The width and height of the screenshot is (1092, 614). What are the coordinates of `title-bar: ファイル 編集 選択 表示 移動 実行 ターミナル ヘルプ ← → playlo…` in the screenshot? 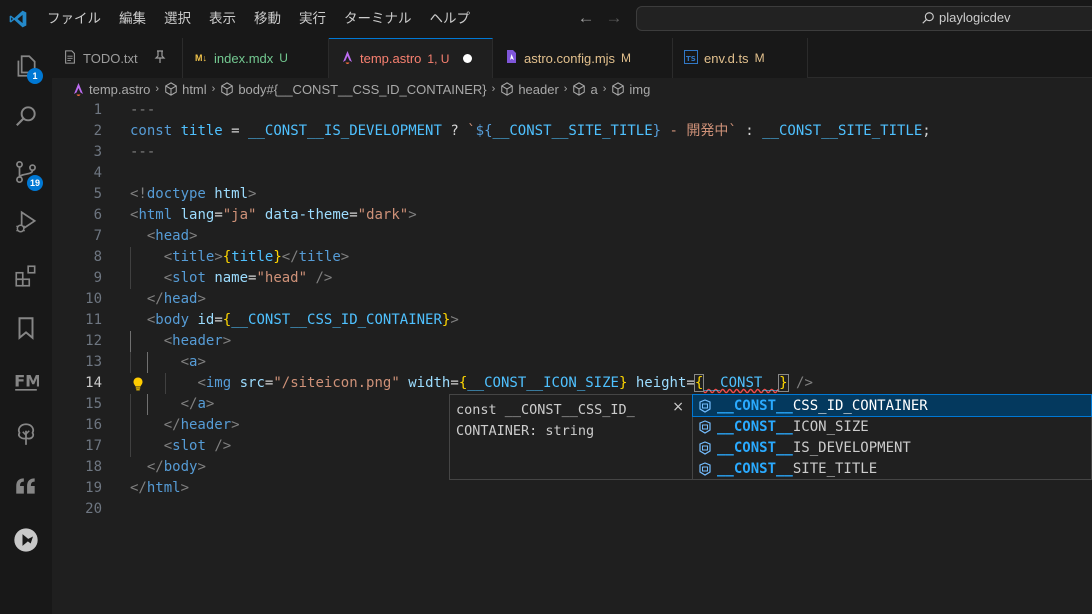 It's located at (546, 19).